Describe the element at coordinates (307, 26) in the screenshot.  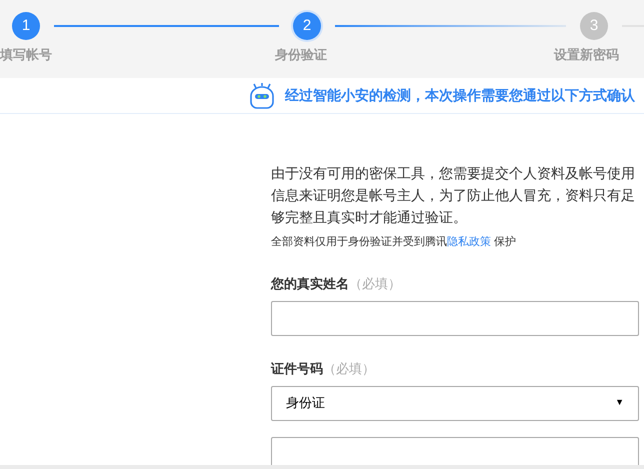
I see `step-number: 2` at that location.